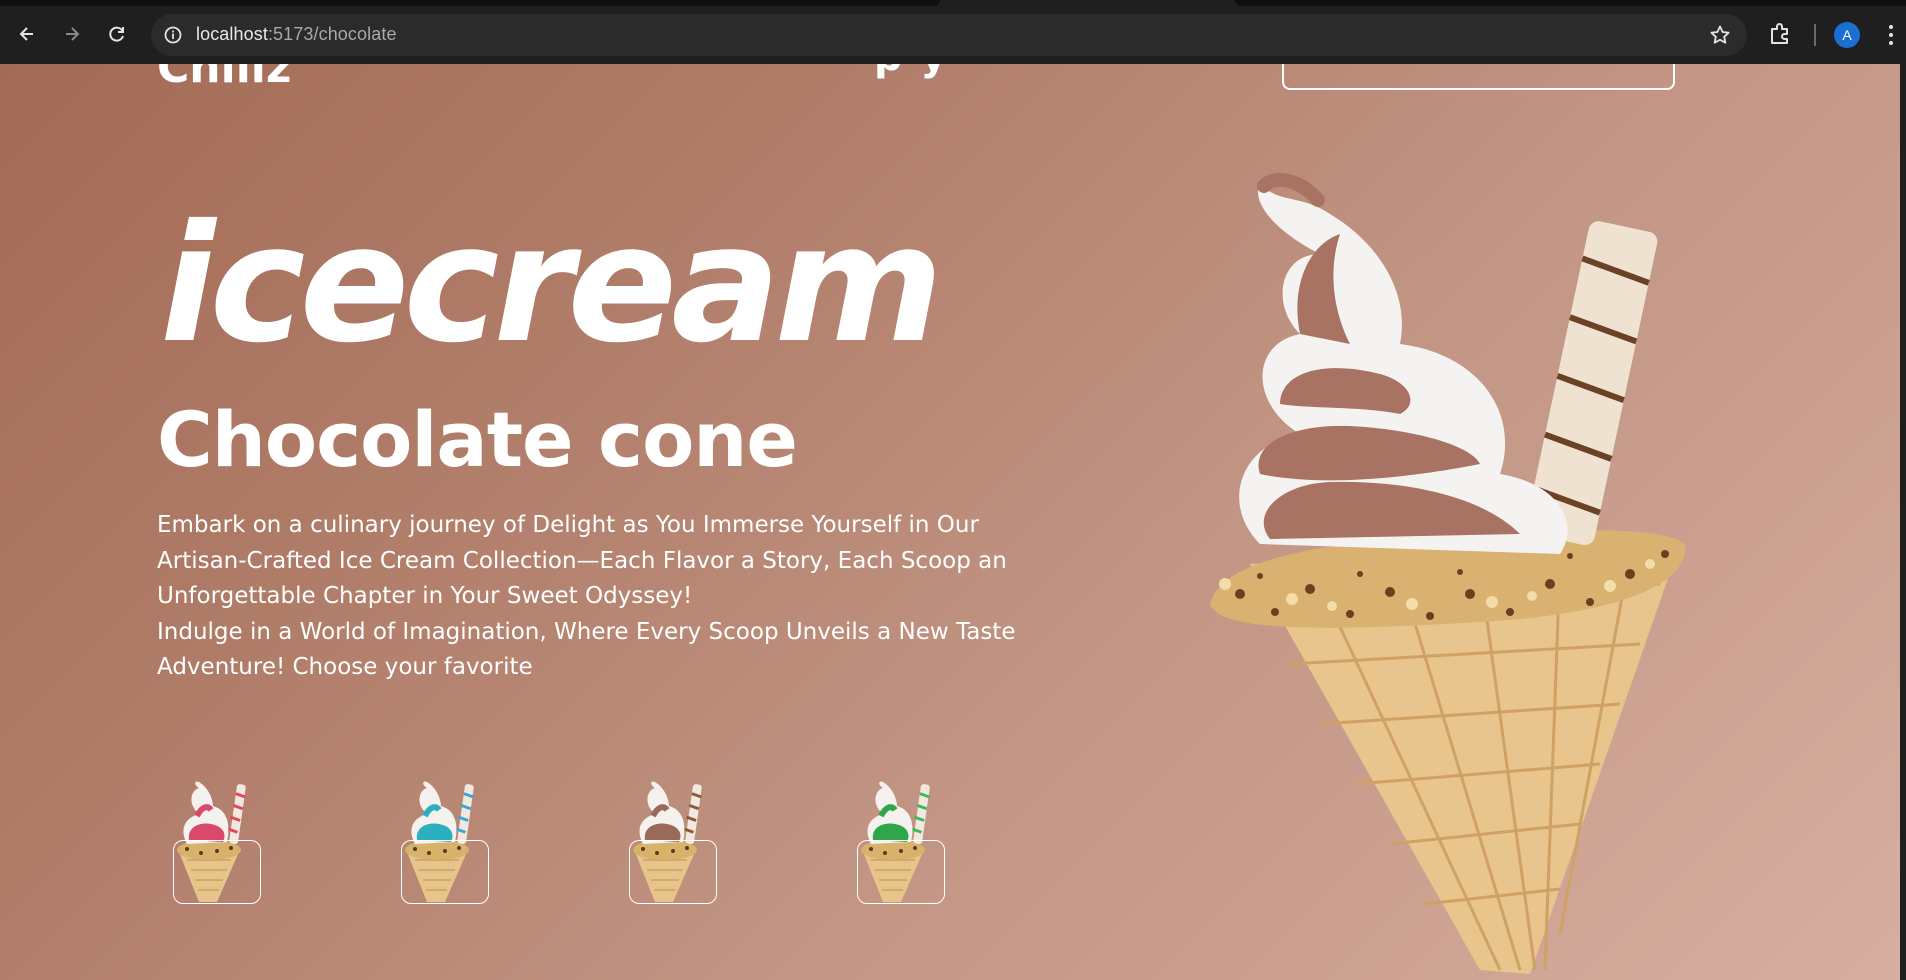 This screenshot has width=1906, height=980. I want to click on page-title: Chocolate cone, so click(477, 439).